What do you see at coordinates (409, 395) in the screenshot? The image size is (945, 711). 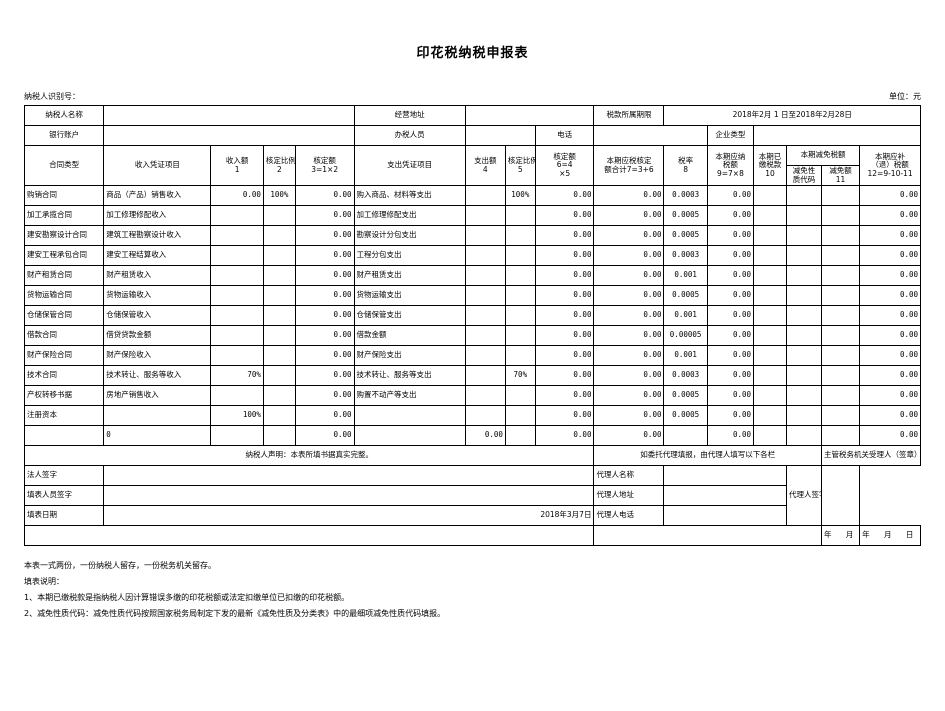 I see `cell-expense-item: 购置不动产等支出` at bounding box center [409, 395].